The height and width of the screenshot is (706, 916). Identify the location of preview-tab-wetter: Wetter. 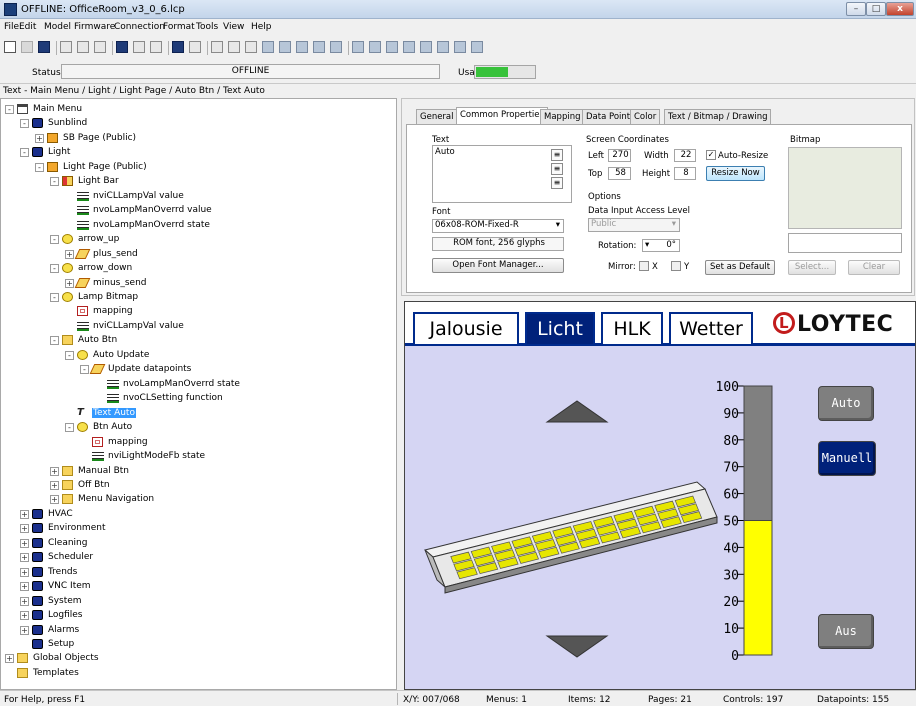
(711, 328).